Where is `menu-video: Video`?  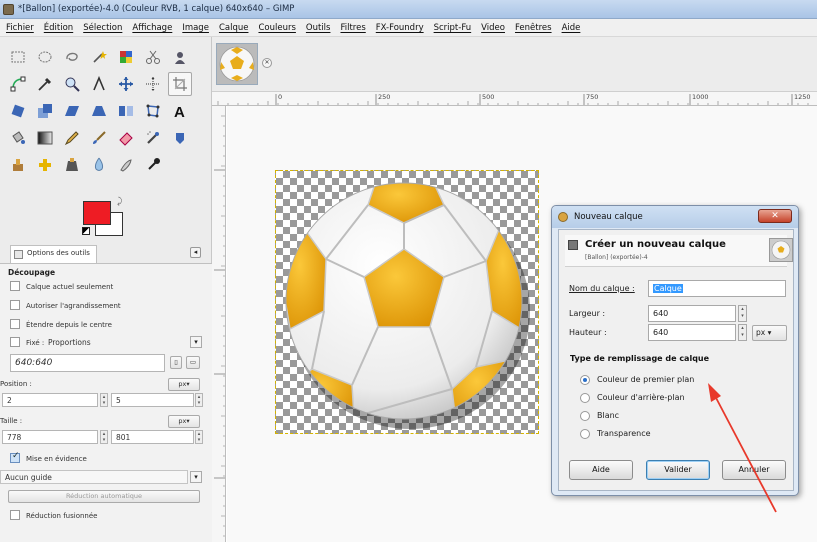 menu-video: Video is located at coordinates (493, 28).